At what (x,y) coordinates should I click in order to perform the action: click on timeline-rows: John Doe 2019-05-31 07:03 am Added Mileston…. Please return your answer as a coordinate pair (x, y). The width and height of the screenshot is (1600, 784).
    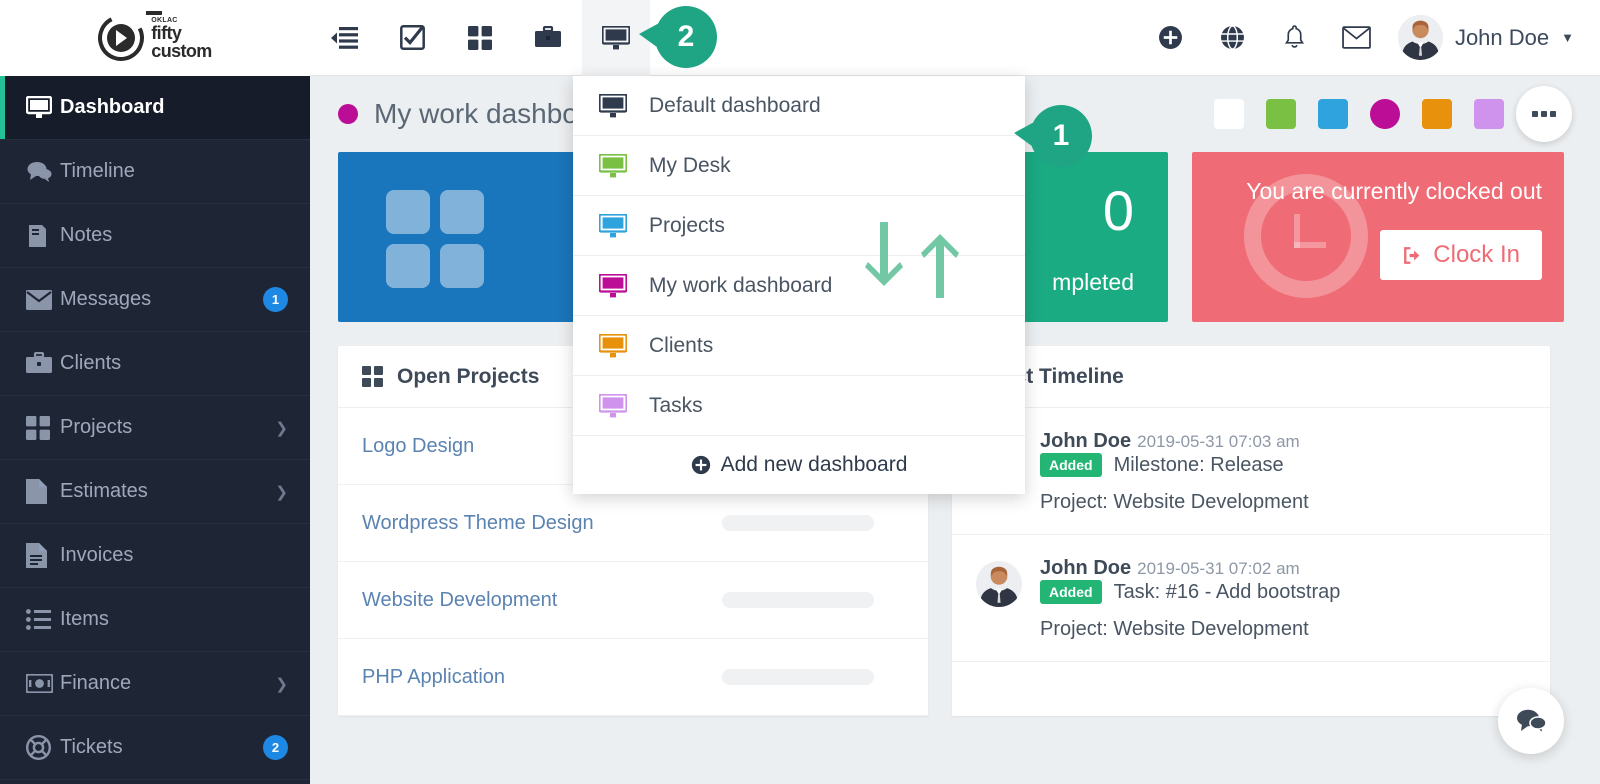
    Looking at the image, I should click on (1251, 535).